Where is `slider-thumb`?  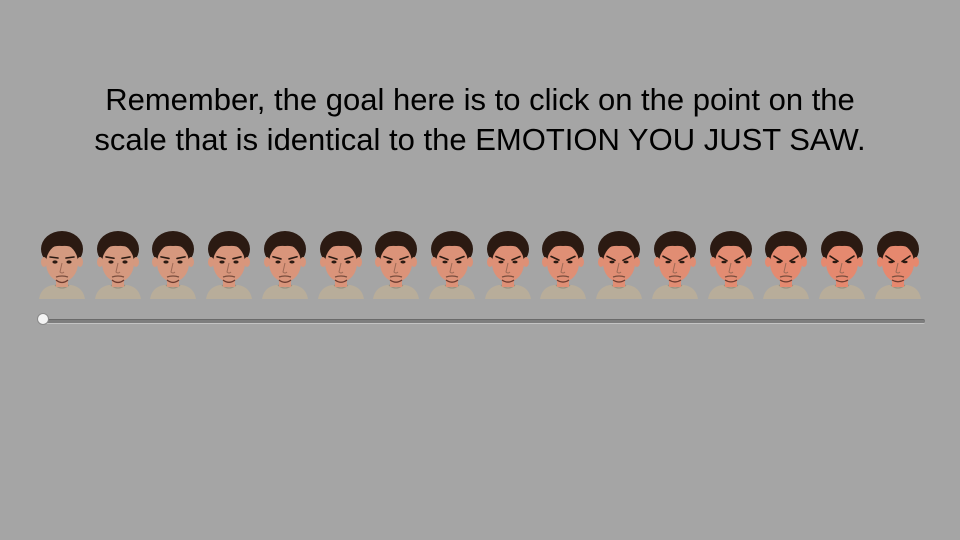
slider-thumb is located at coordinates (43, 319).